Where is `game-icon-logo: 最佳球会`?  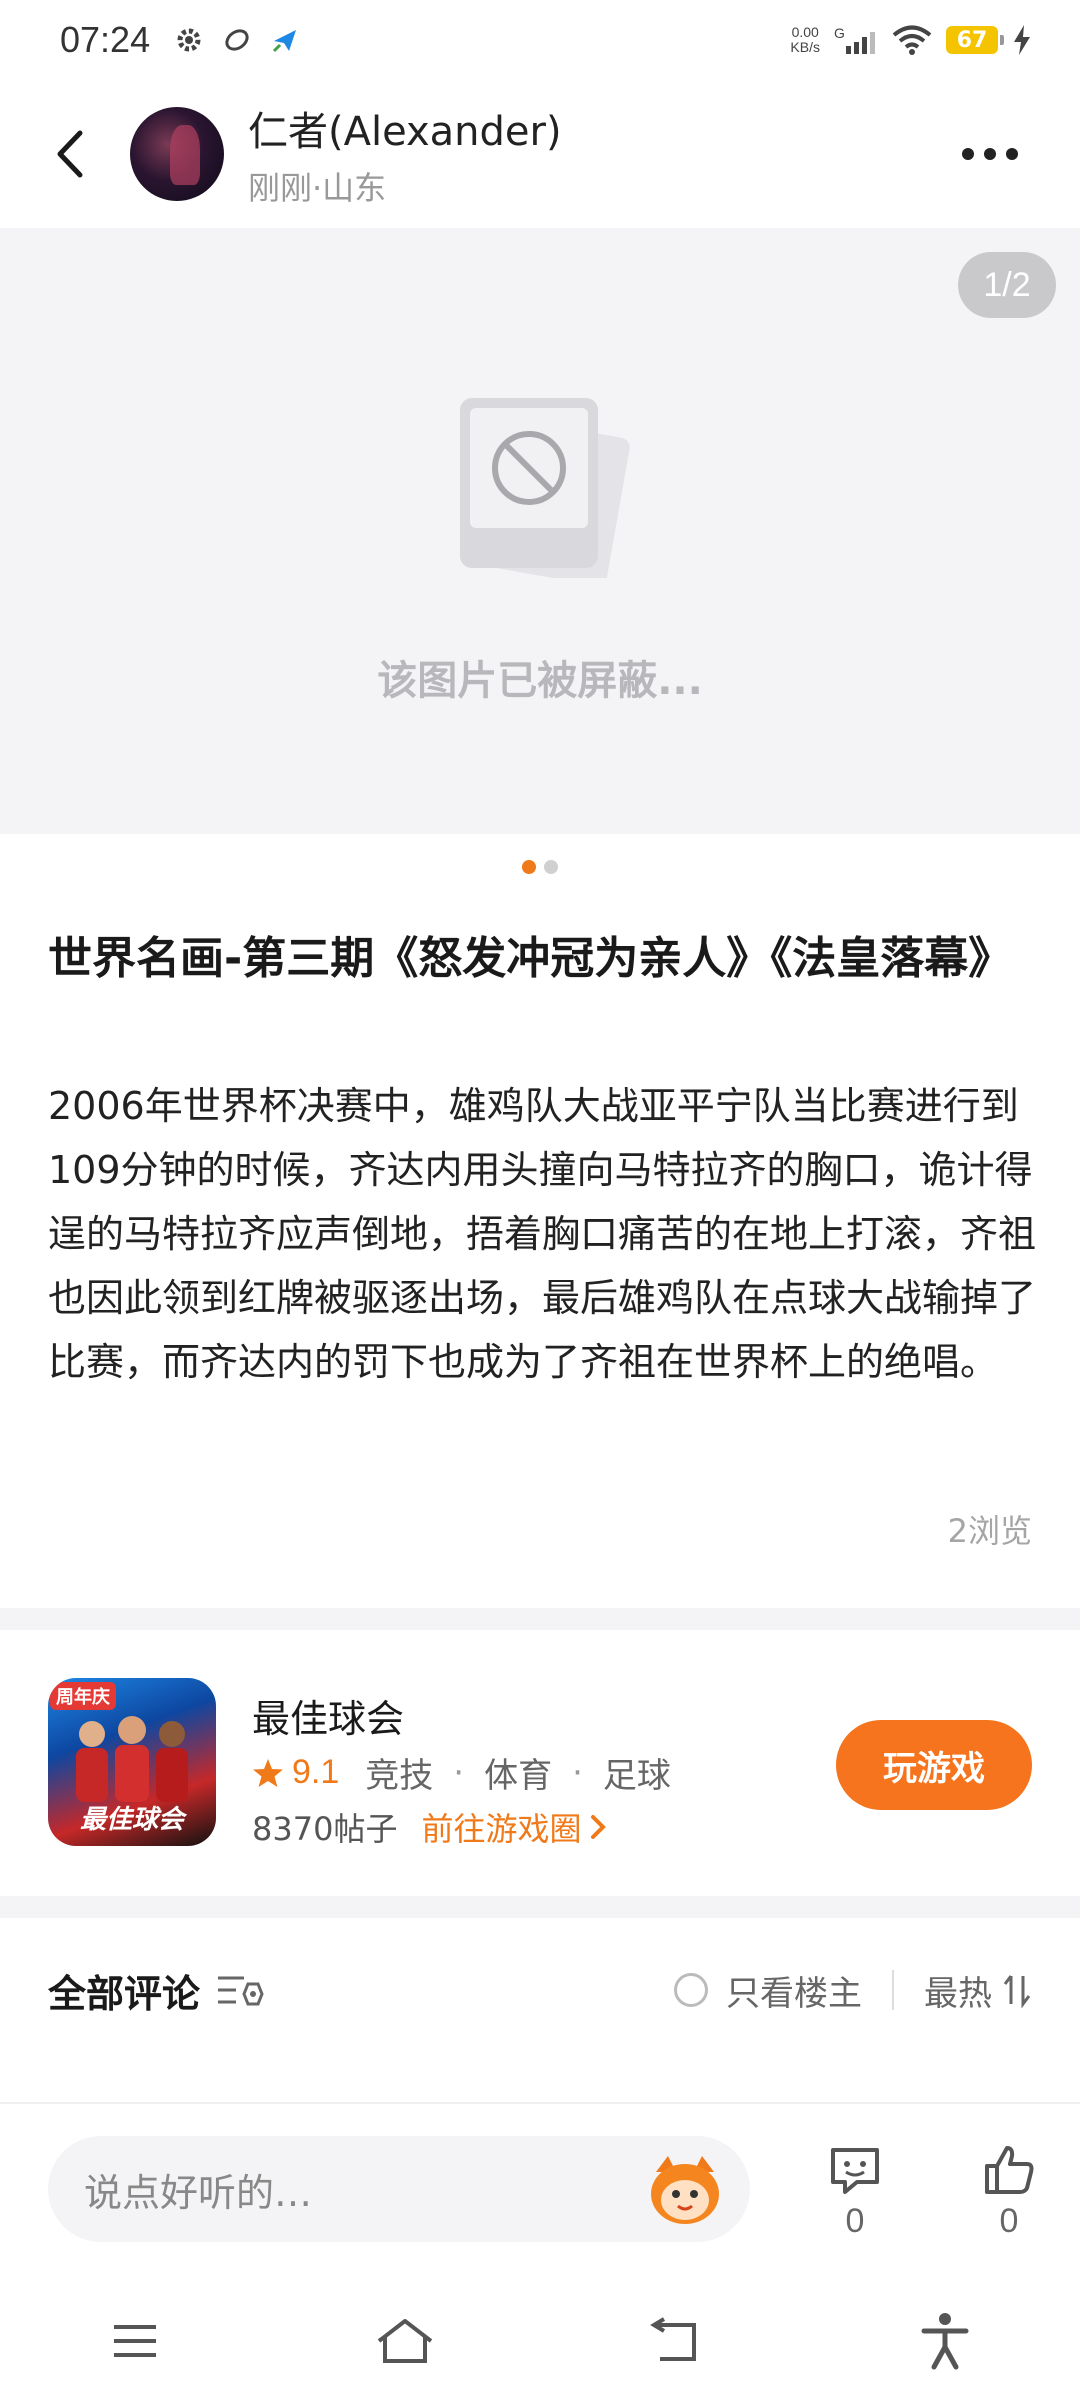
game-icon-logo: 最佳球会 is located at coordinates (131, 1820).